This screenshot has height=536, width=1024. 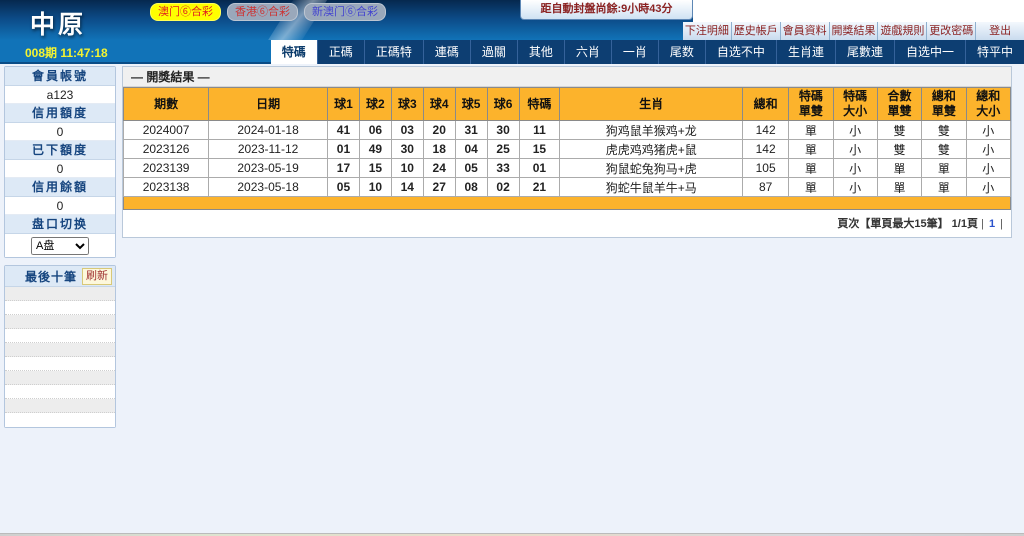 I want to click on total-cell: 87, so click(x=766, y=187).